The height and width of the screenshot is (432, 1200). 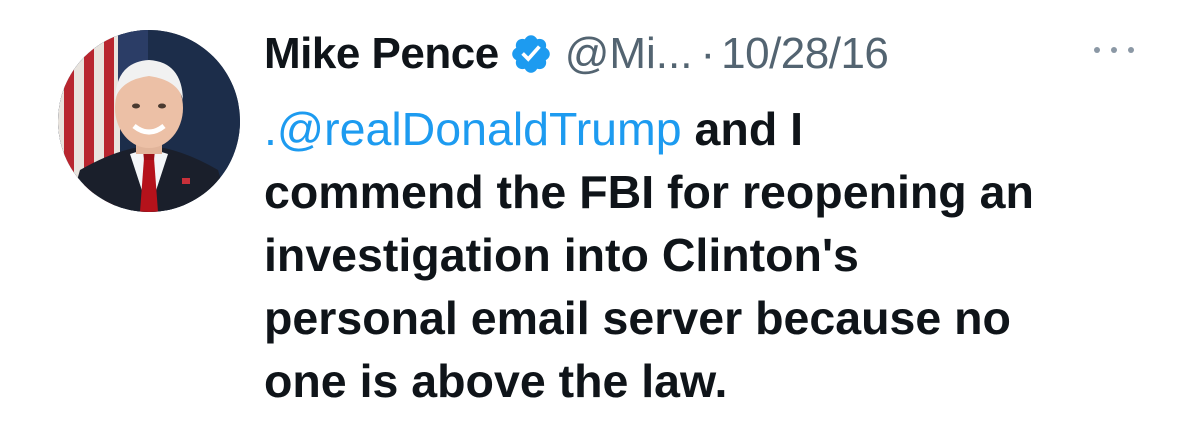 I want to click on tweet-text-line: personal email server because no, so click(x=637, y=318).